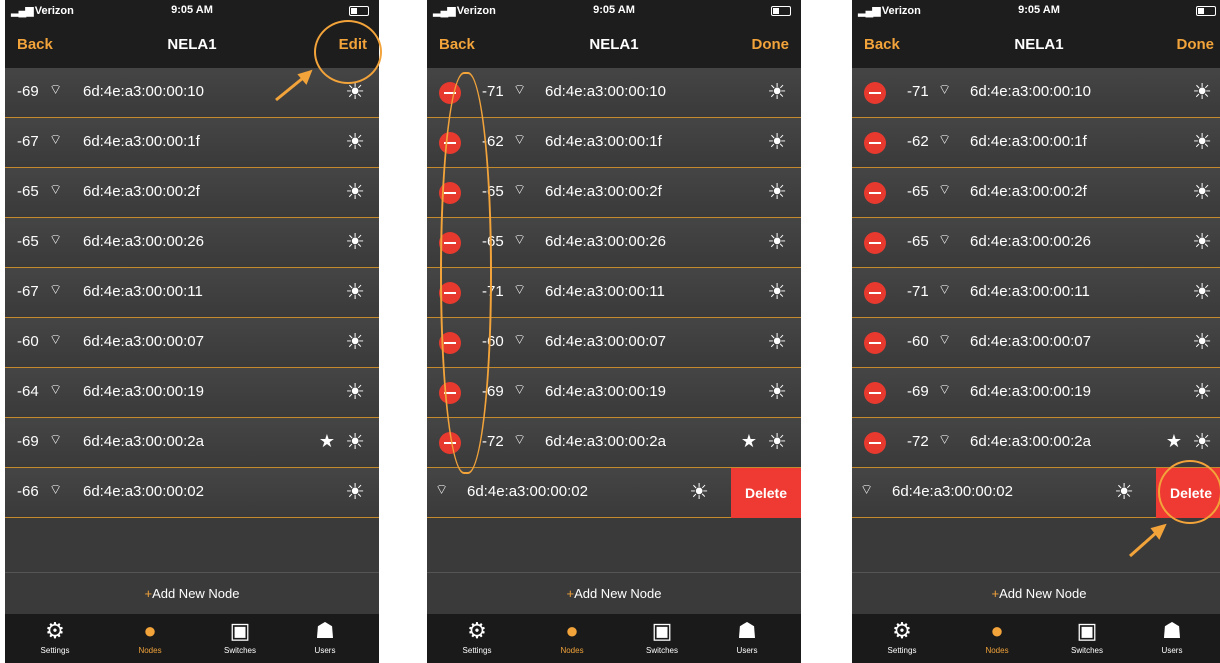  What do you see at coordinates (28, 241) in the screenshot?
I see `rssi-value: -65` at bounding box center [28, 241].